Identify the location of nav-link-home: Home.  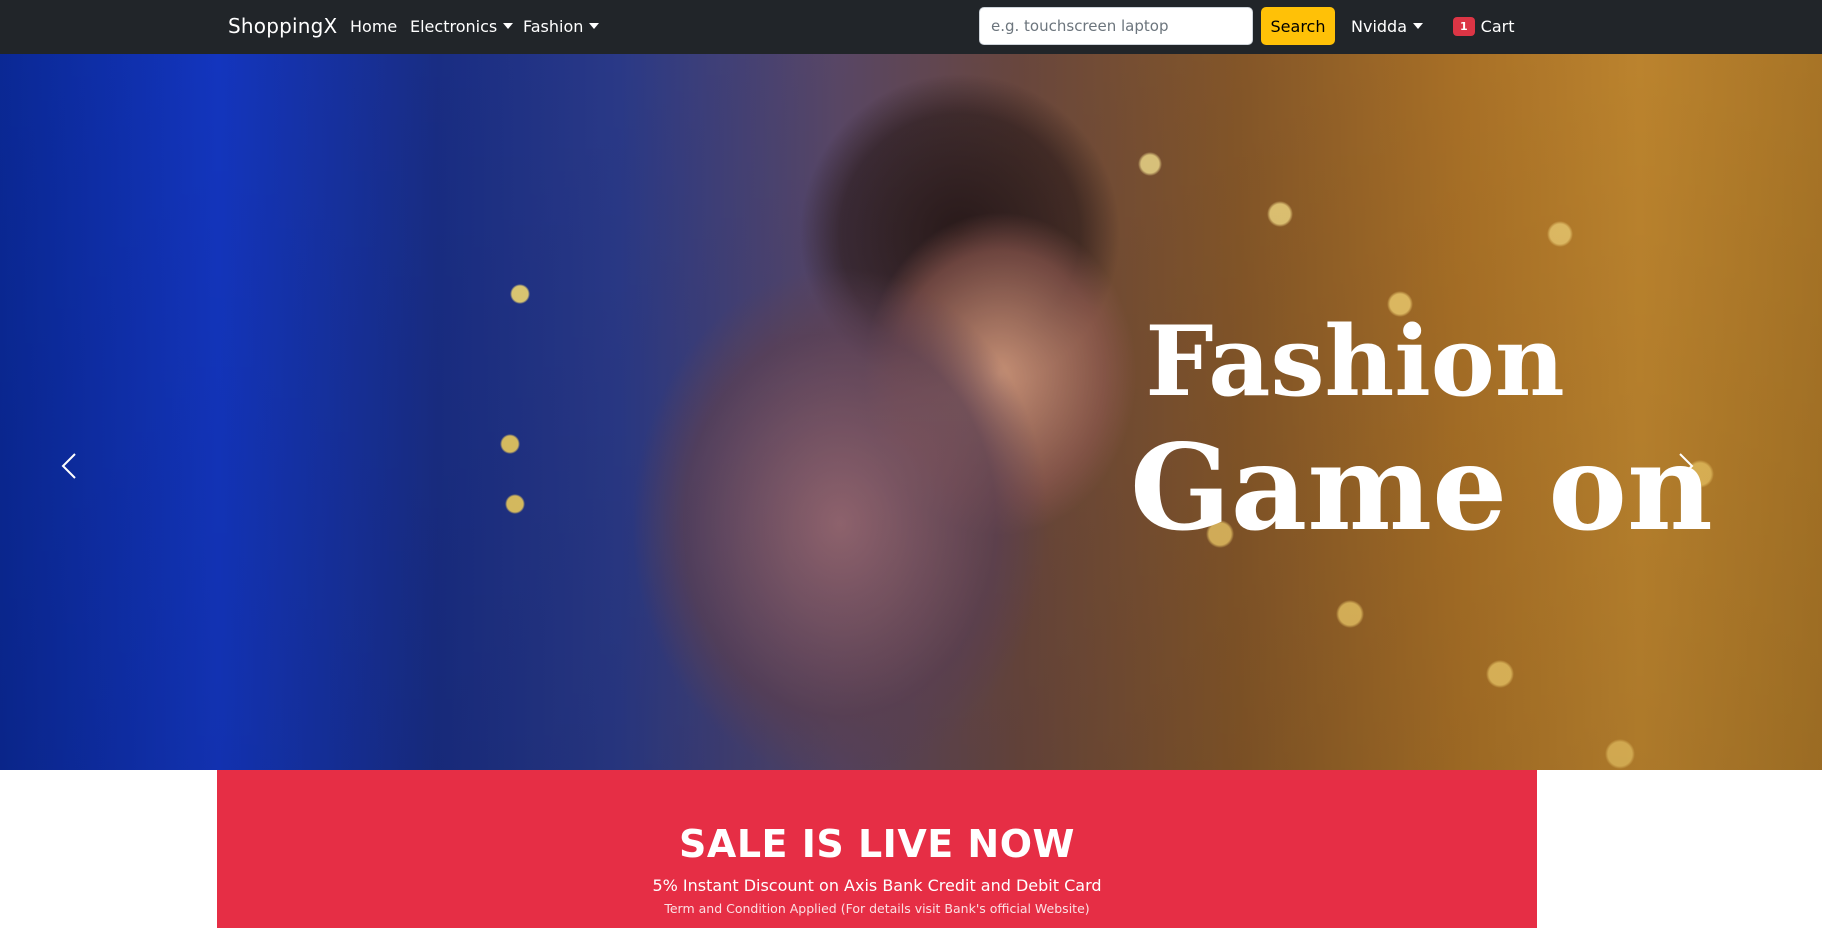
(373, 26).